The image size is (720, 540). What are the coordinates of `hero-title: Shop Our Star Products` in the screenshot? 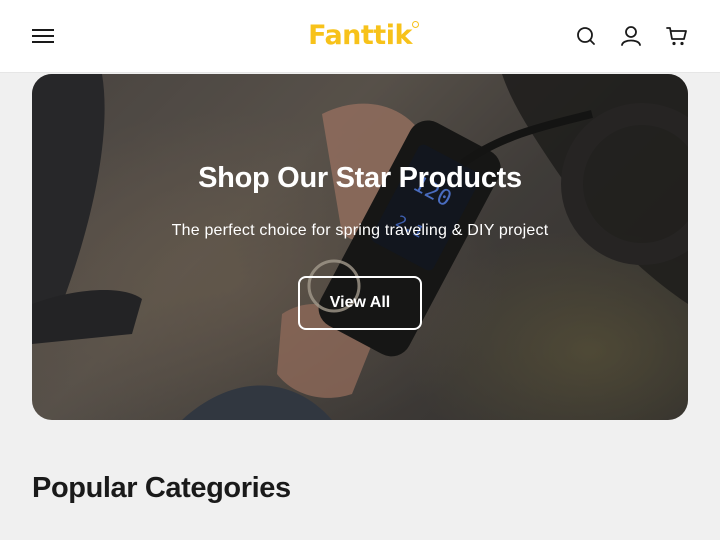 It's located at (360, 178).